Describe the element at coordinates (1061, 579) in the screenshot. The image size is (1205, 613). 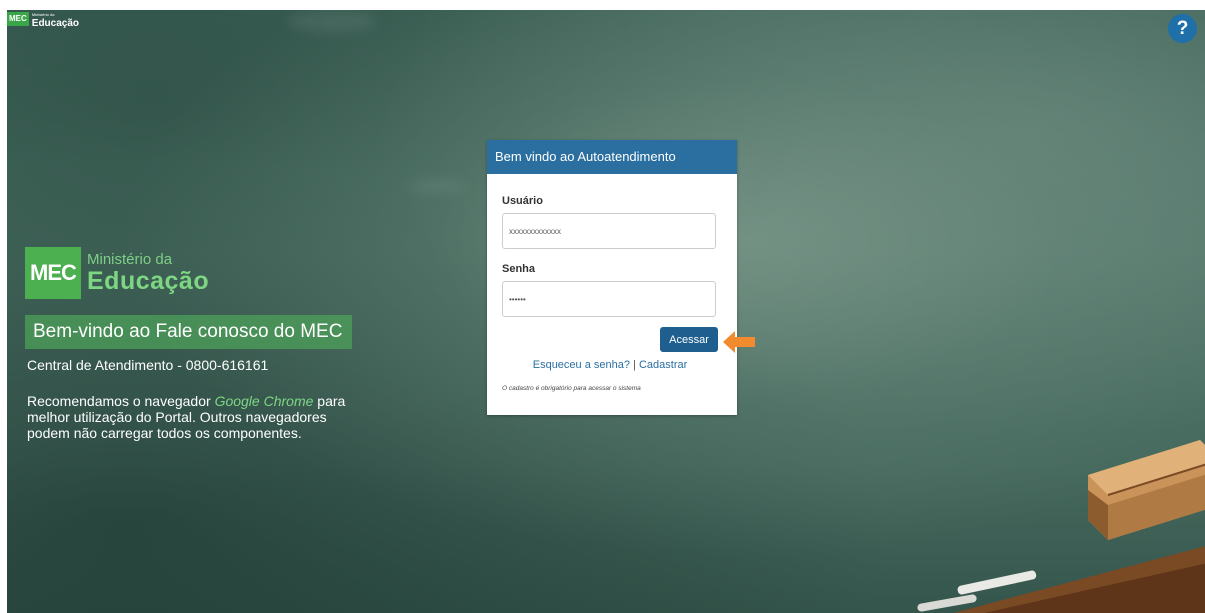
I see `chalk-tray` at that location.